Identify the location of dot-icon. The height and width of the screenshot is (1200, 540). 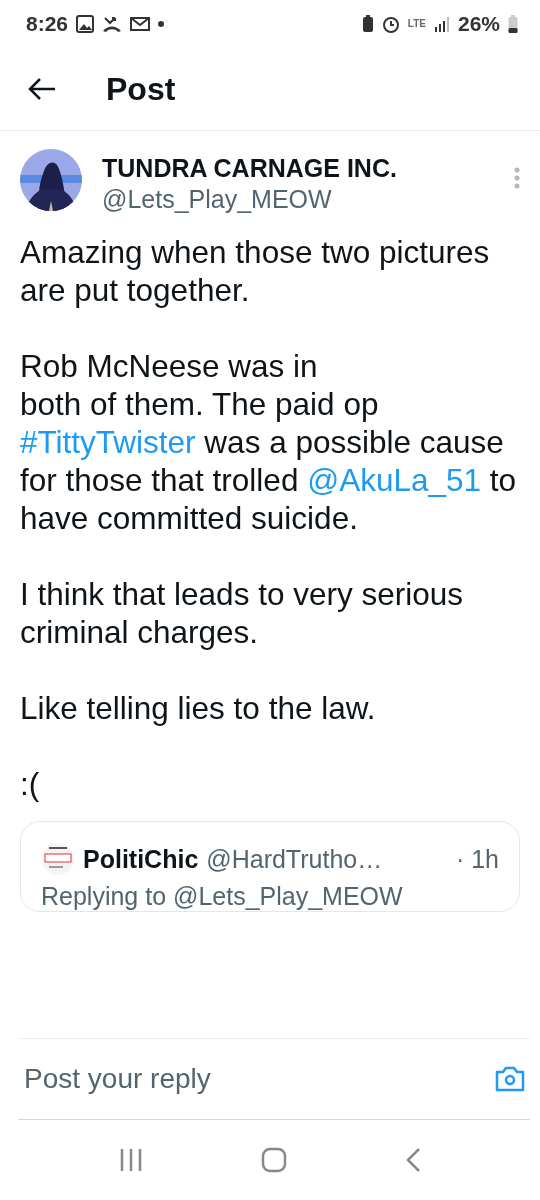
(161, 24).